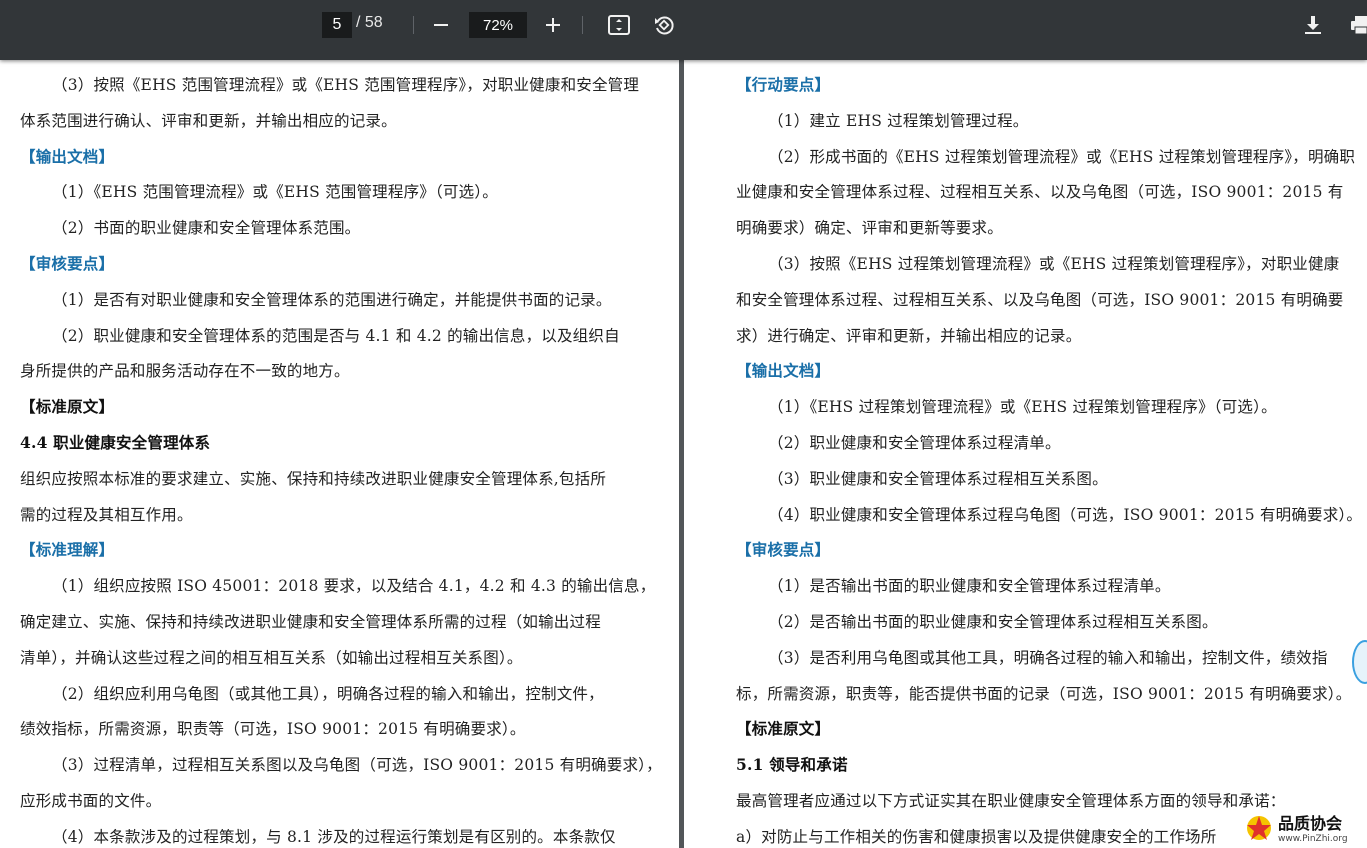 The image size is (1367, 848). What do you see at coordinates (310, 622) in the screenshot?
I see `text-line: 确定建立、实施、保持和持续改进职业健康和安全管理体系所需的过程（如输出过程` at bounding box center [310, 622].